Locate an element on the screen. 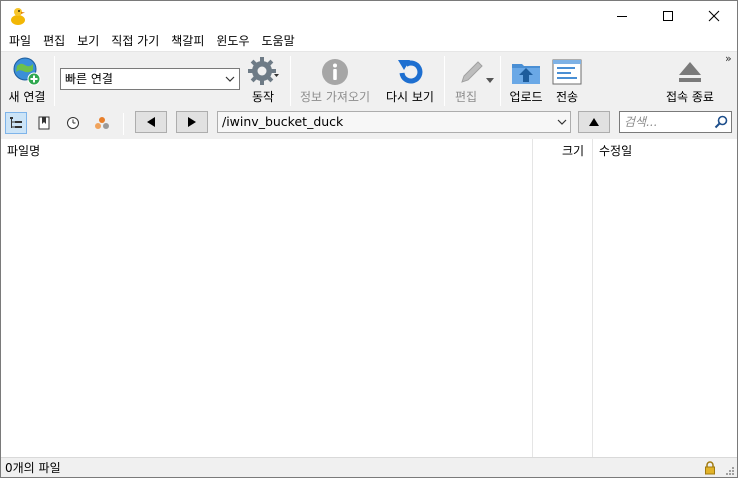 Image resolution: width=738 pixels, height=478 pixels. search-icon is located at coordinates (721, 122).